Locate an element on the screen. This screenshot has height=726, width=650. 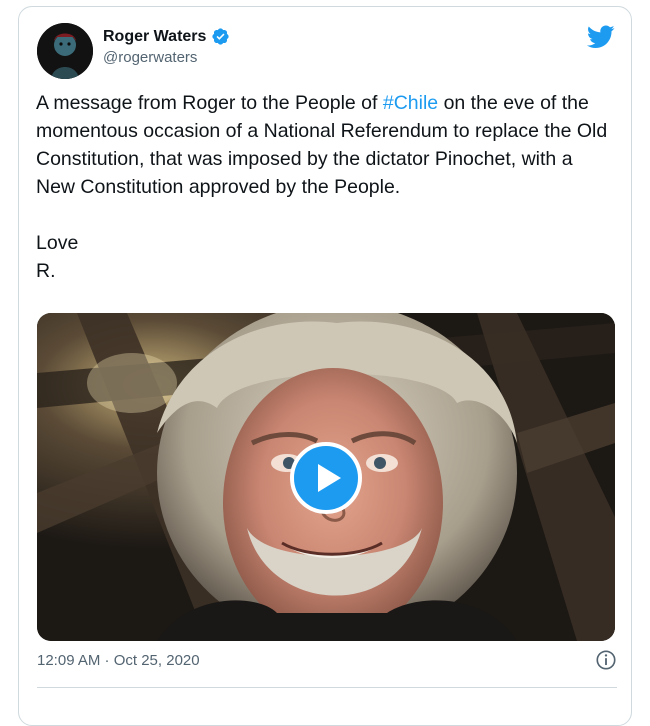
avatar is located at coordinates (65, 51).